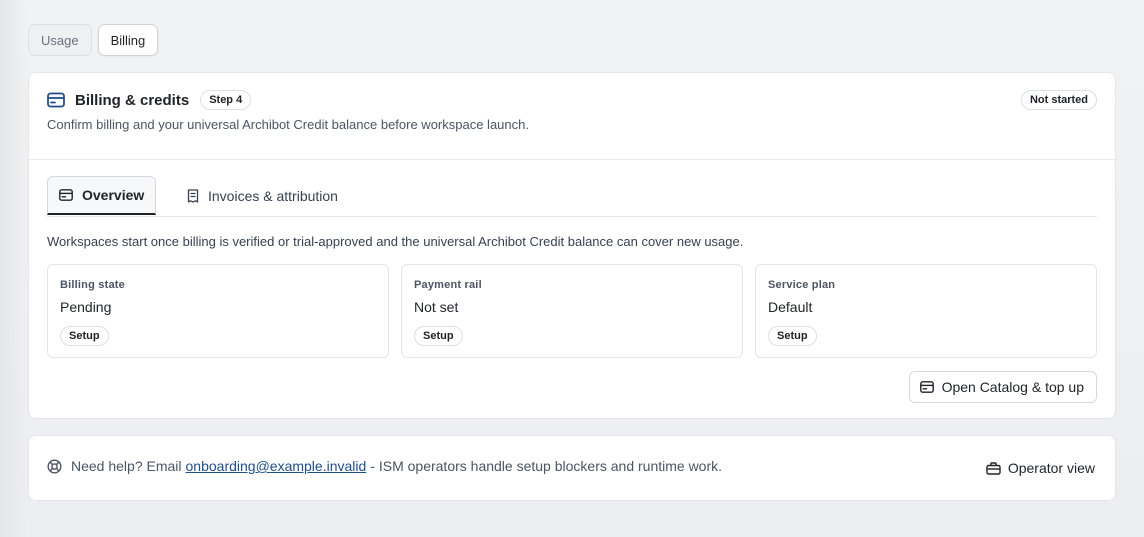 The image size is (1144, 537). What do you see at coordinates (790, 307) in the screenshot?
I see `stat-value: Default` at bounding box center [790, 307].